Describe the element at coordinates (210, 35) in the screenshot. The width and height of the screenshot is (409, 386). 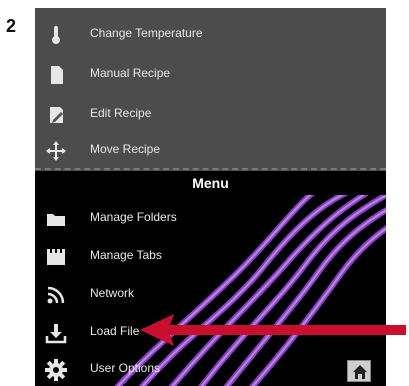
I see `menu-item-change-temperature: Change Temperature` at that location.